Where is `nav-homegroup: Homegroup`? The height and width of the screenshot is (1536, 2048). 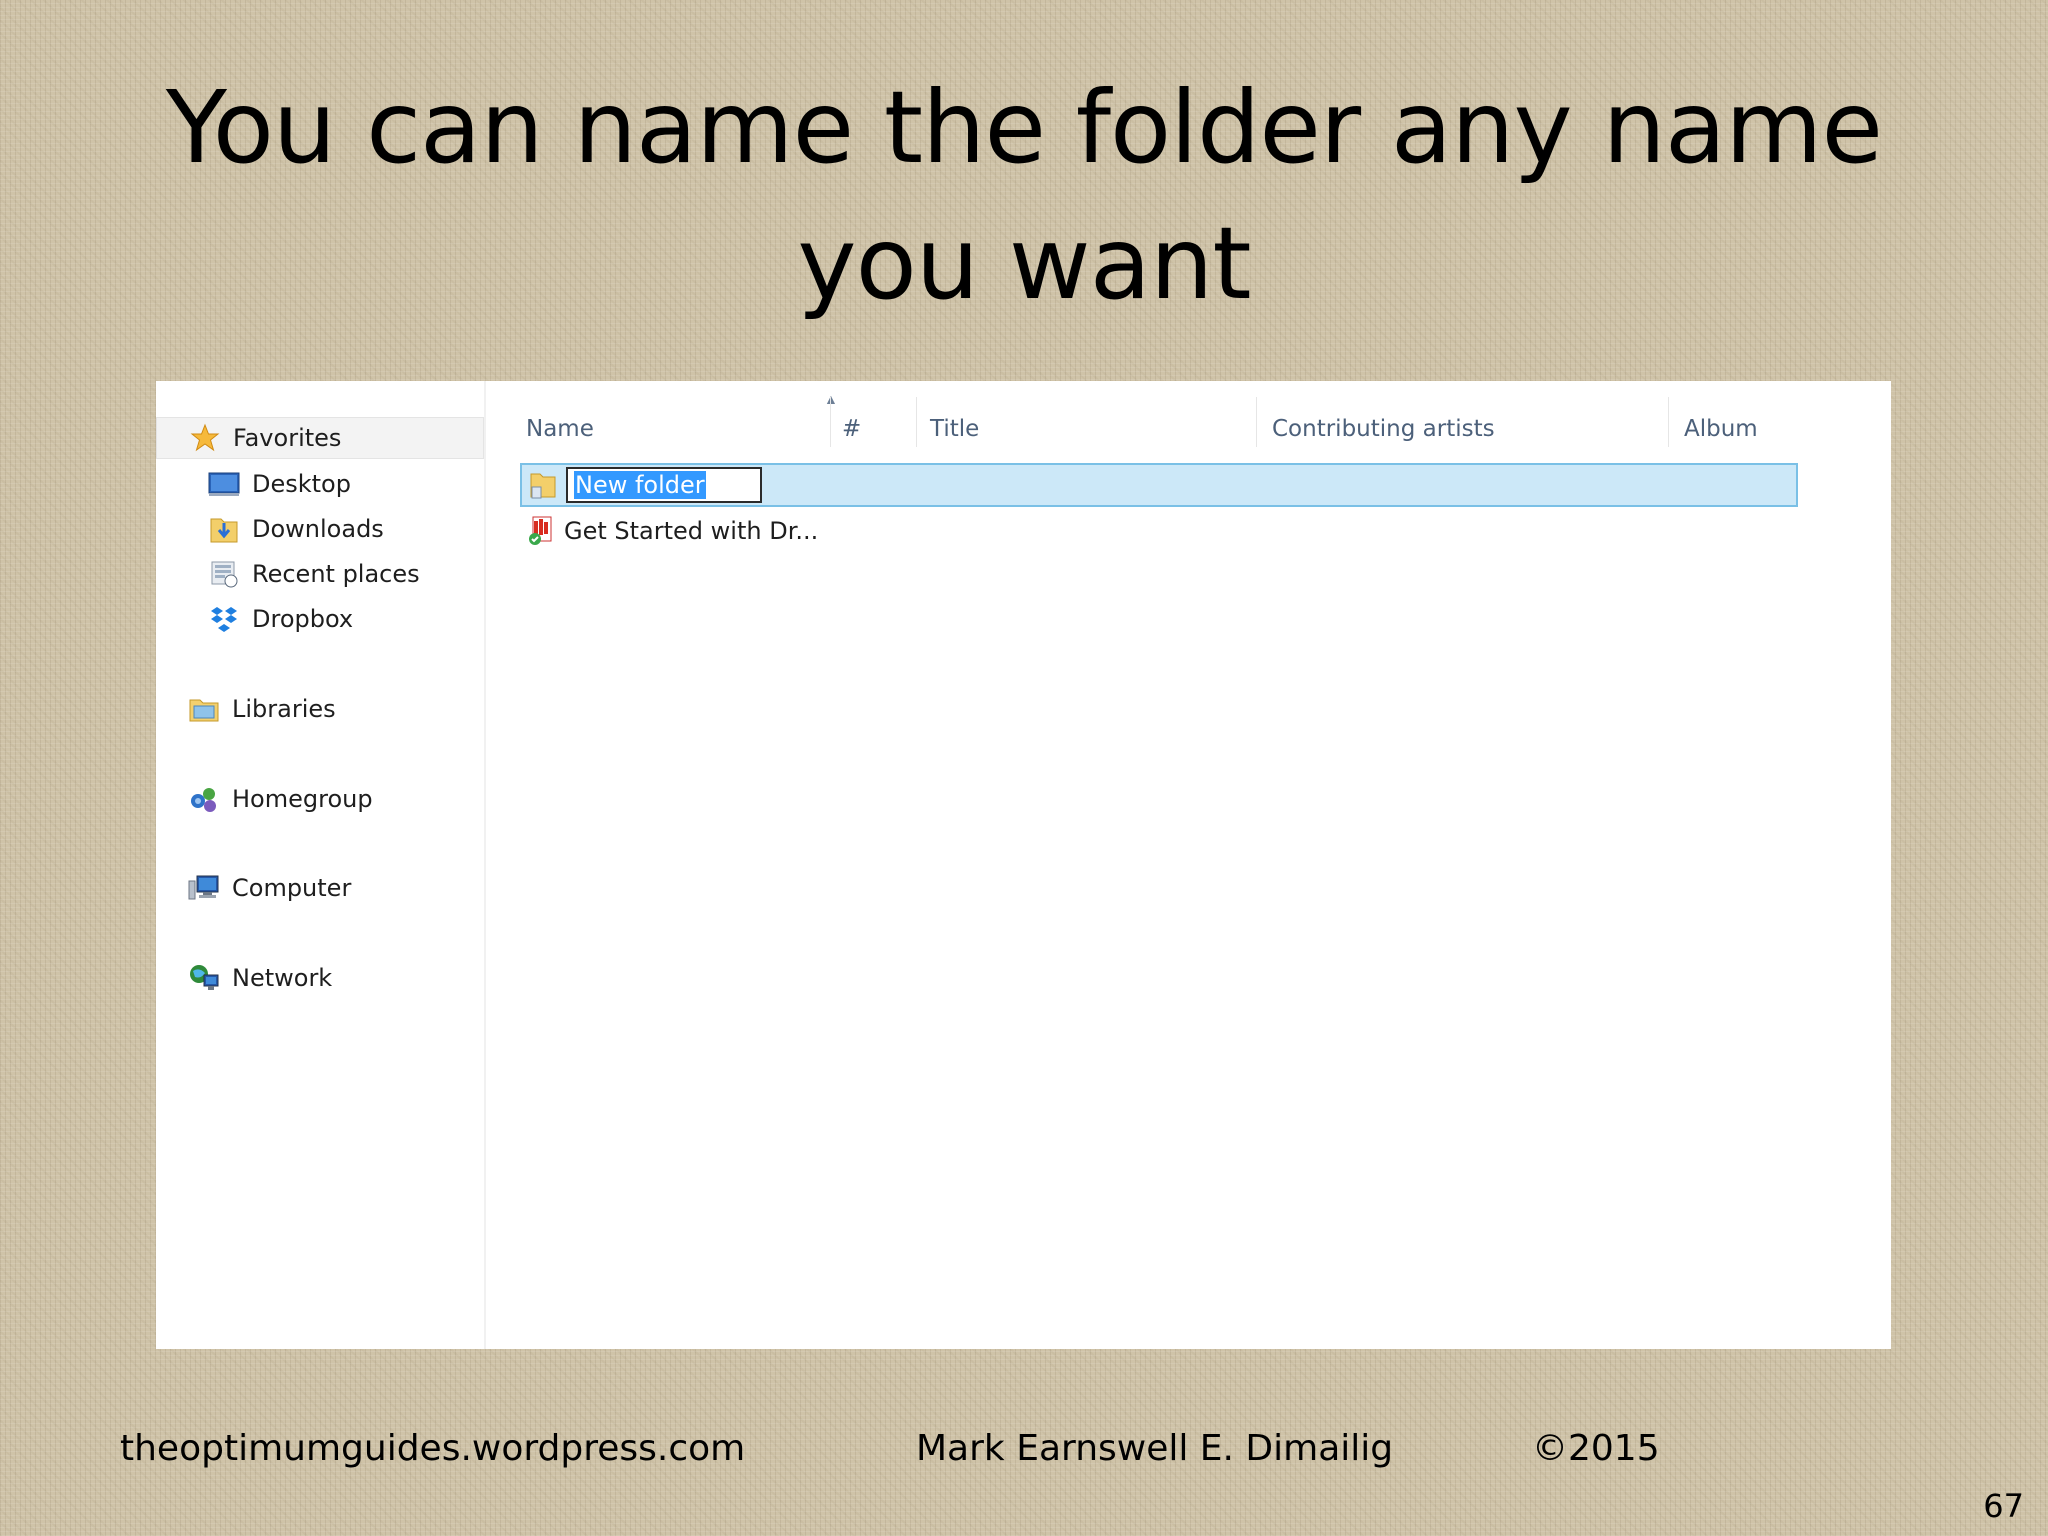 nav-homegroup: Homegroup is located at coordinates (280, 799).